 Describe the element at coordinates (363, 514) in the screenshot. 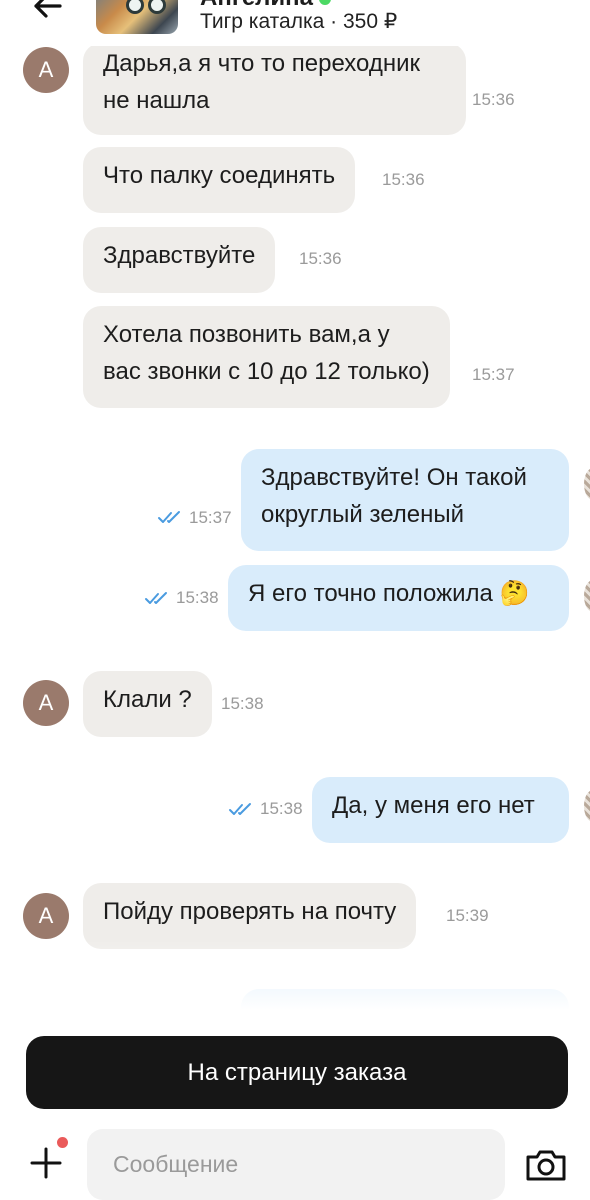

I see `message-text-line: округлый зеленый` at that location.